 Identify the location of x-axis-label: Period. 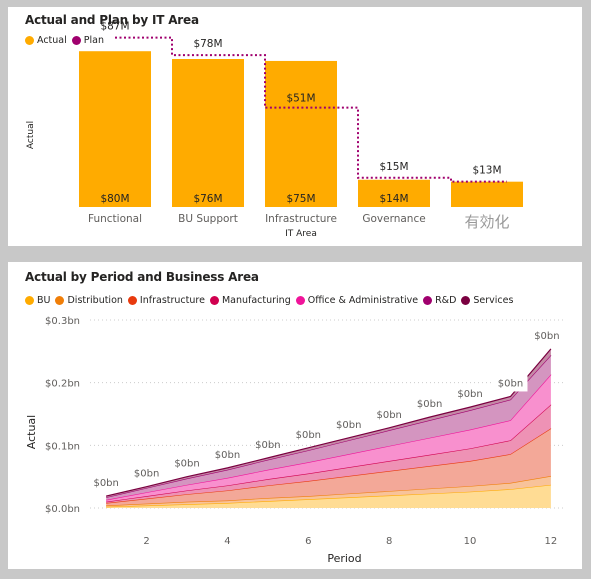
(344, 558).